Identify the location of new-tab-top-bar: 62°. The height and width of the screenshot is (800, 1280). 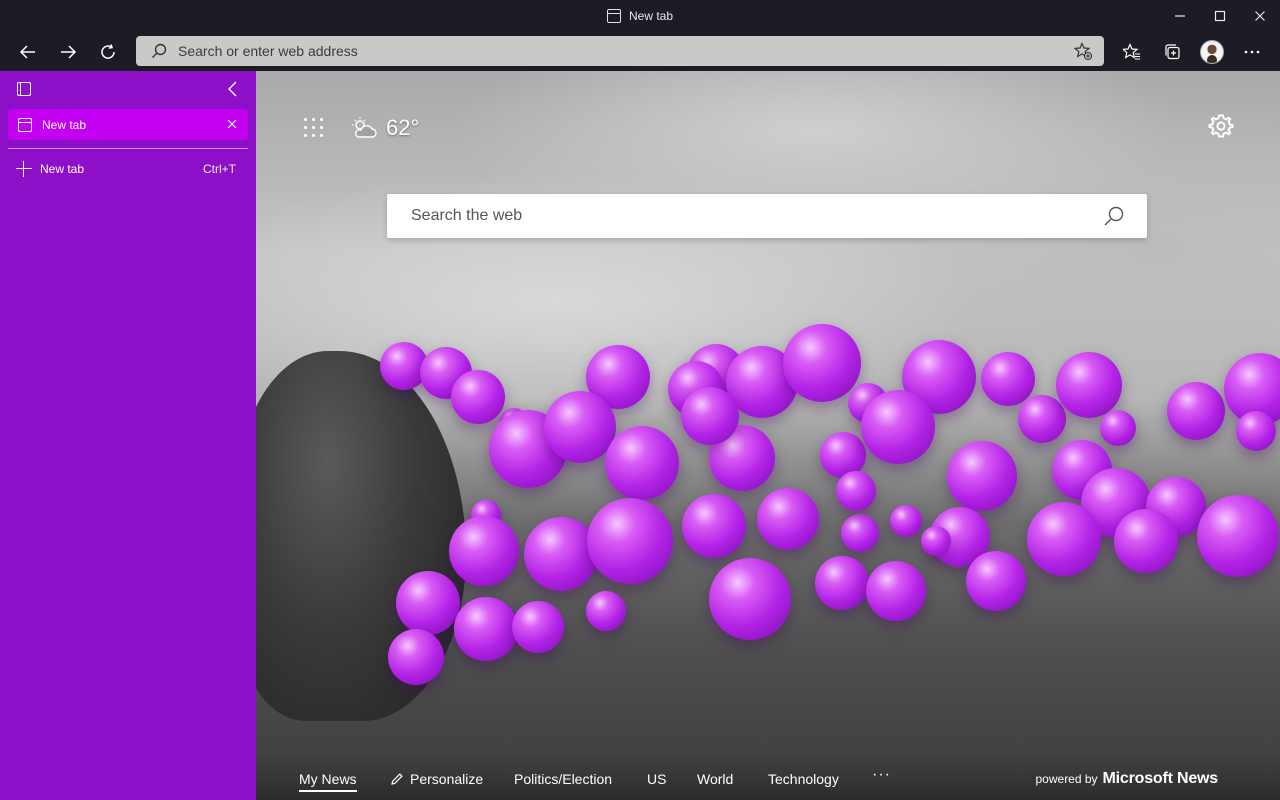
(361, 128).